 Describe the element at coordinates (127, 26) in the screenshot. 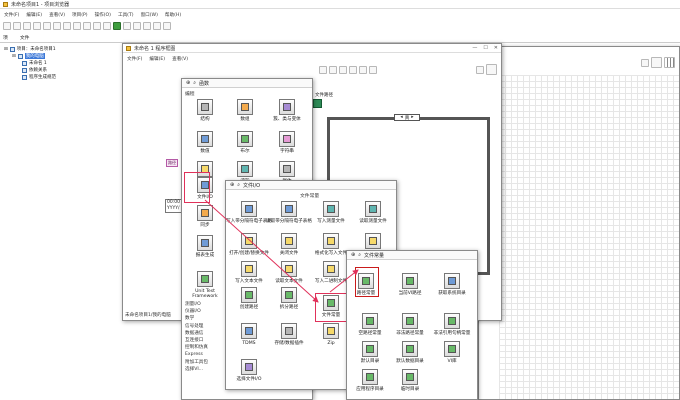

I see `filter-button` at that location.